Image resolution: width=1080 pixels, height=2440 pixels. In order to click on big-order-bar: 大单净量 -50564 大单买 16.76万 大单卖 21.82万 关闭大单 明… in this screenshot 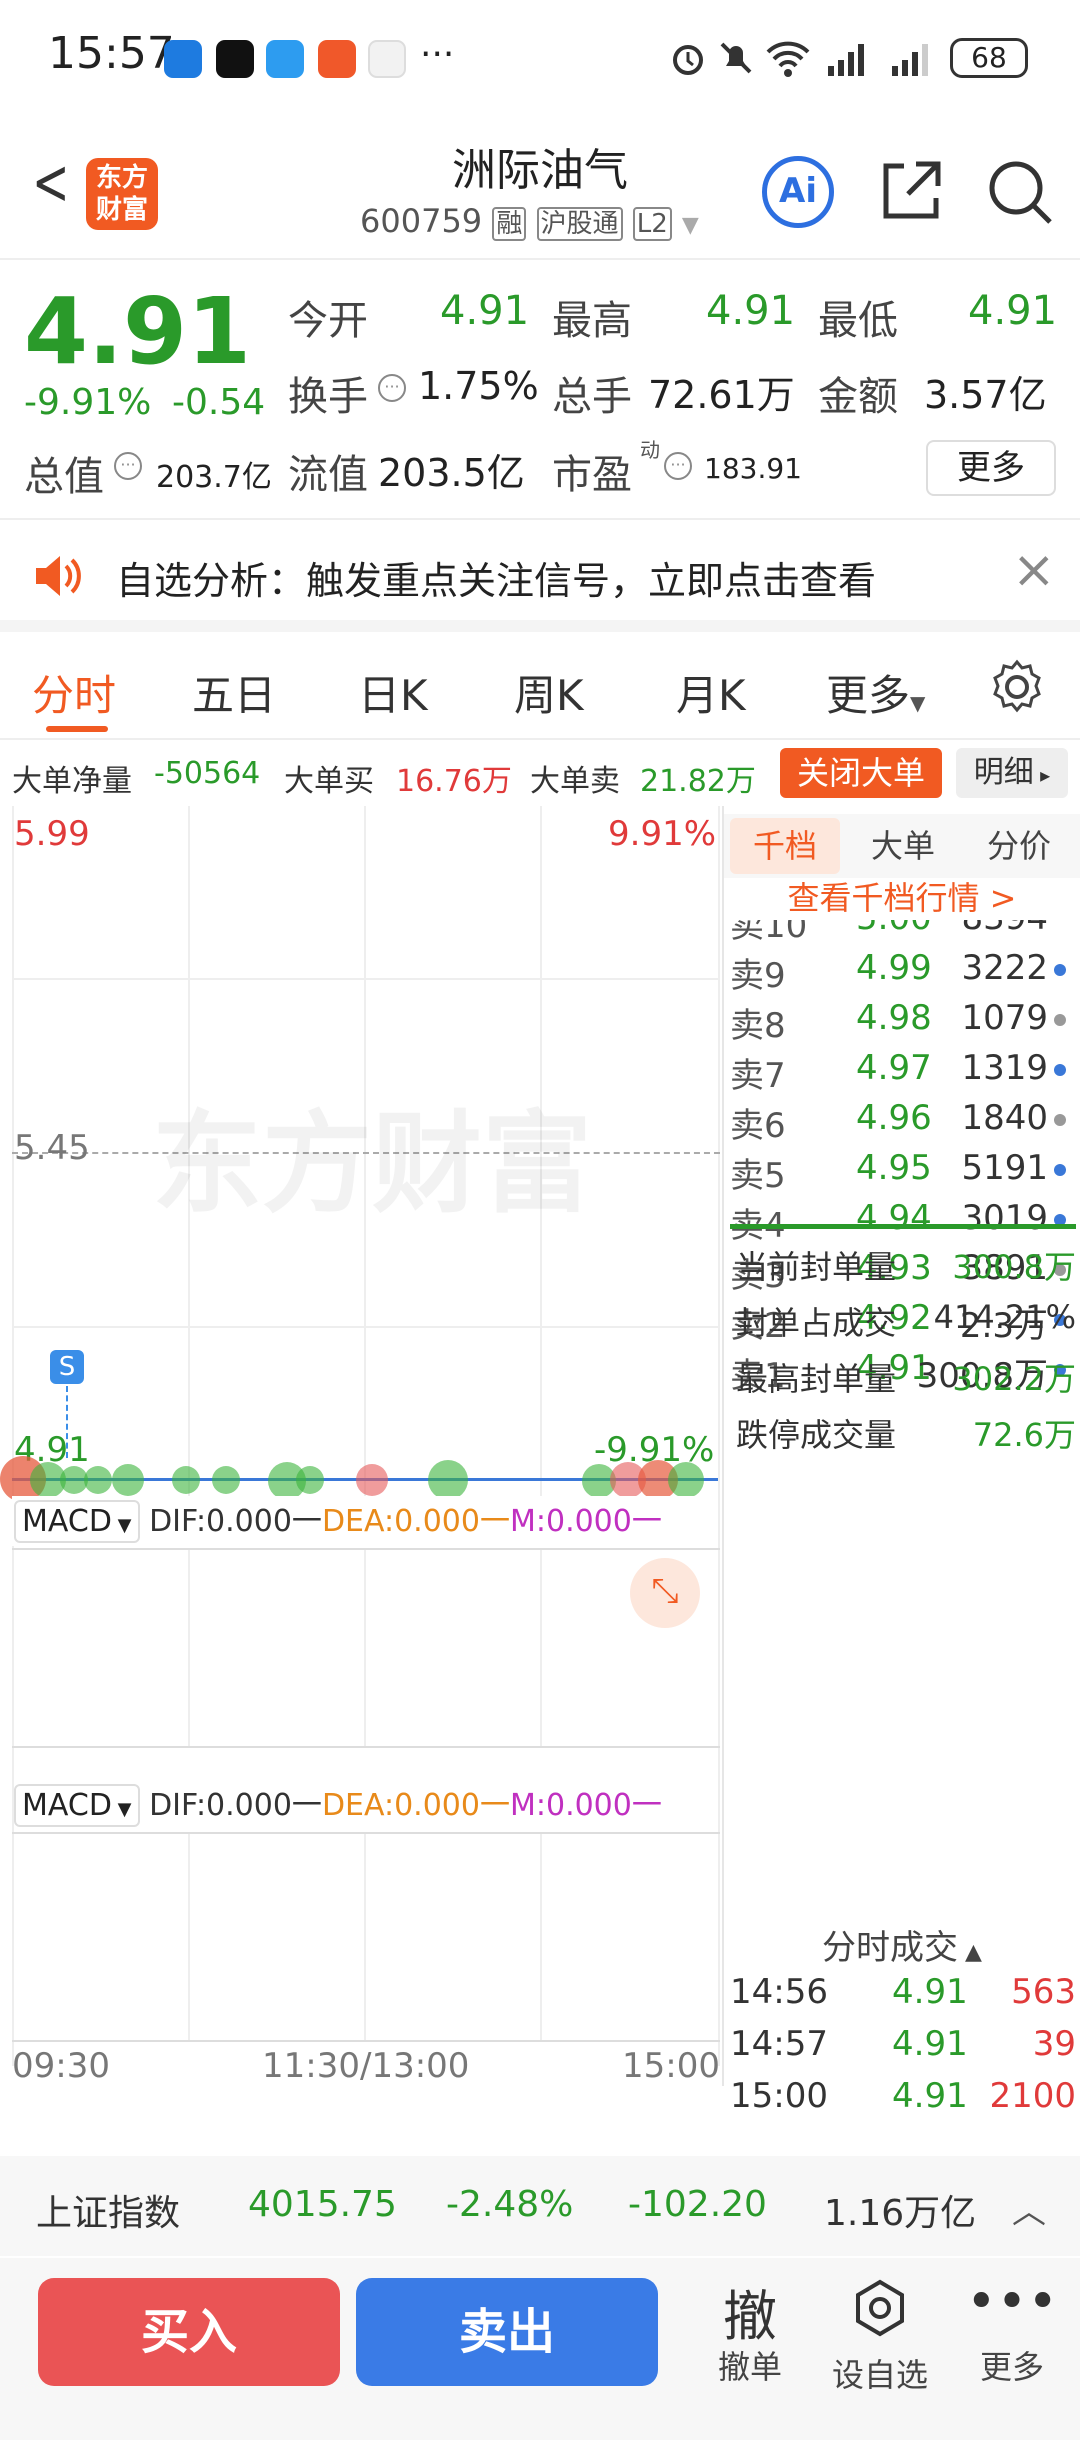, I will do `click(540, 773)`.